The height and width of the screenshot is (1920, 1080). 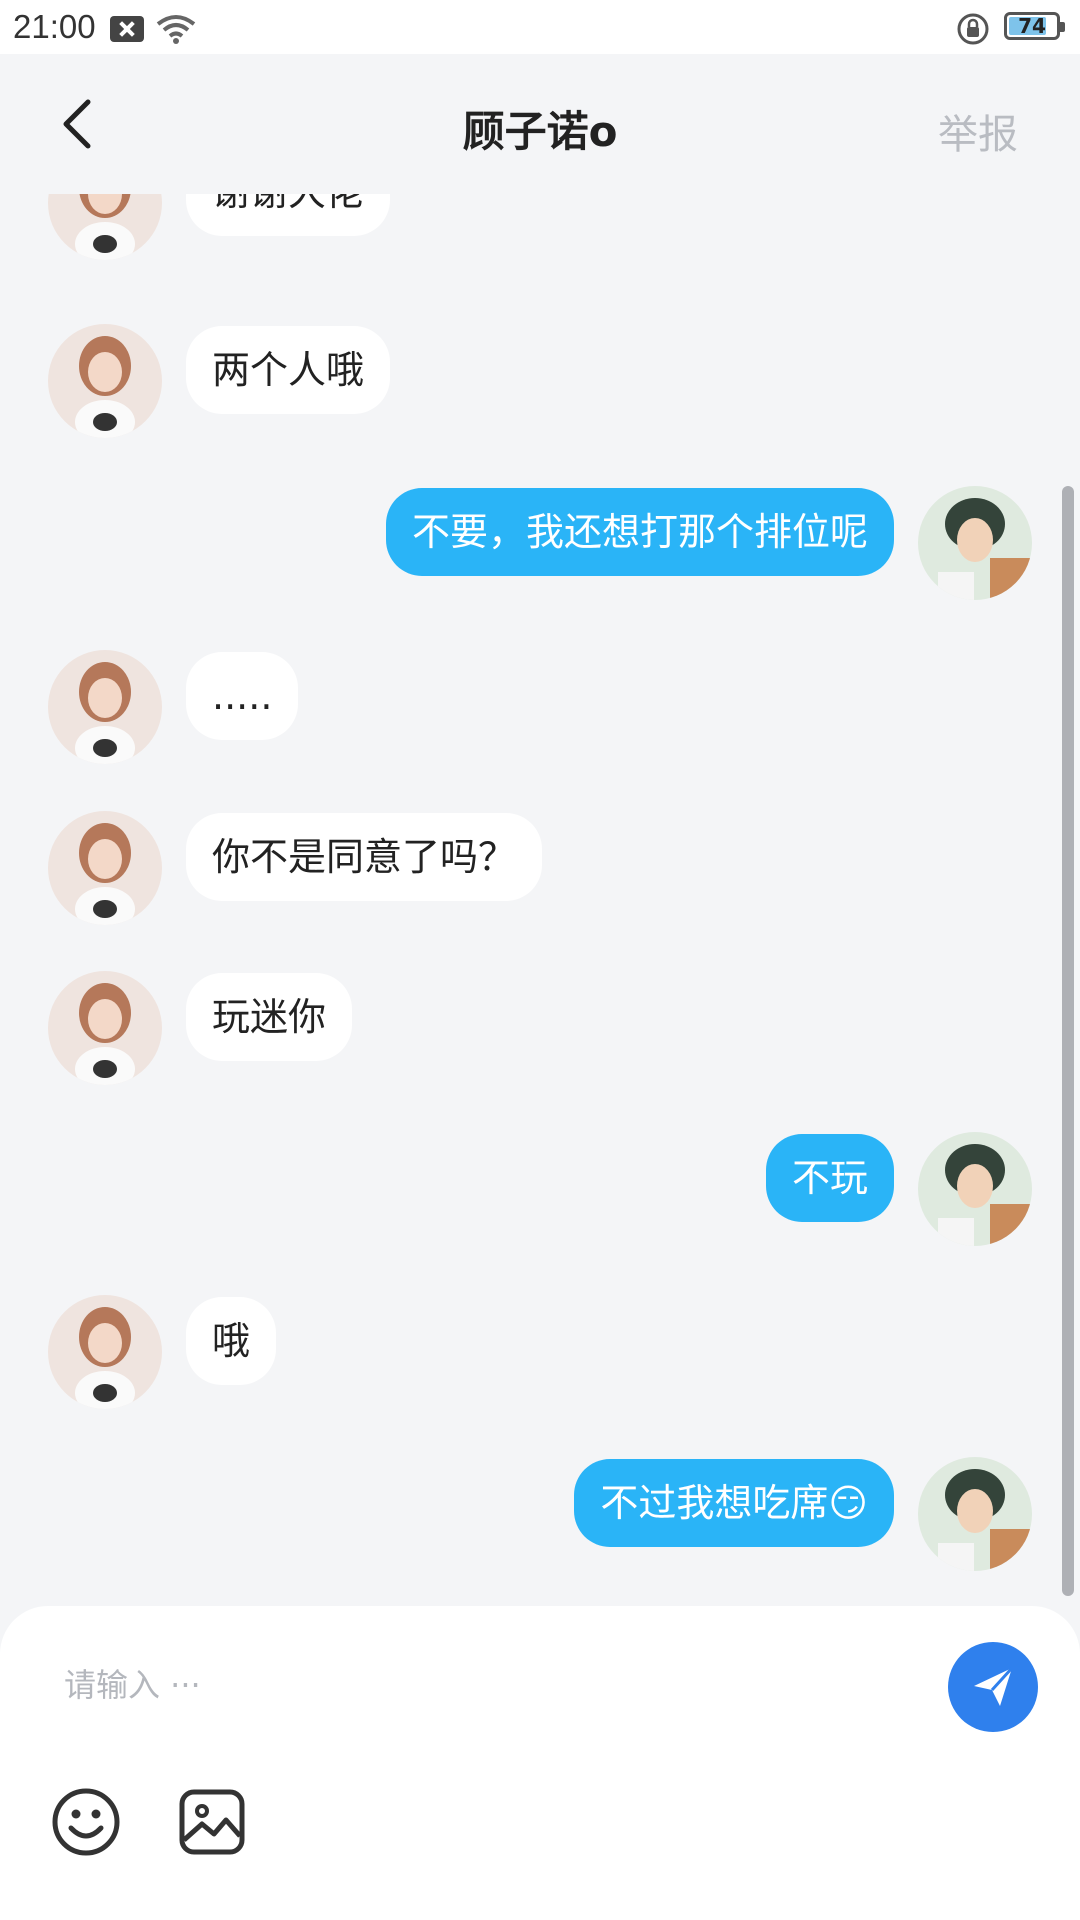 I want to click on message-bubble: 哦, so click(x=231, y=1341).